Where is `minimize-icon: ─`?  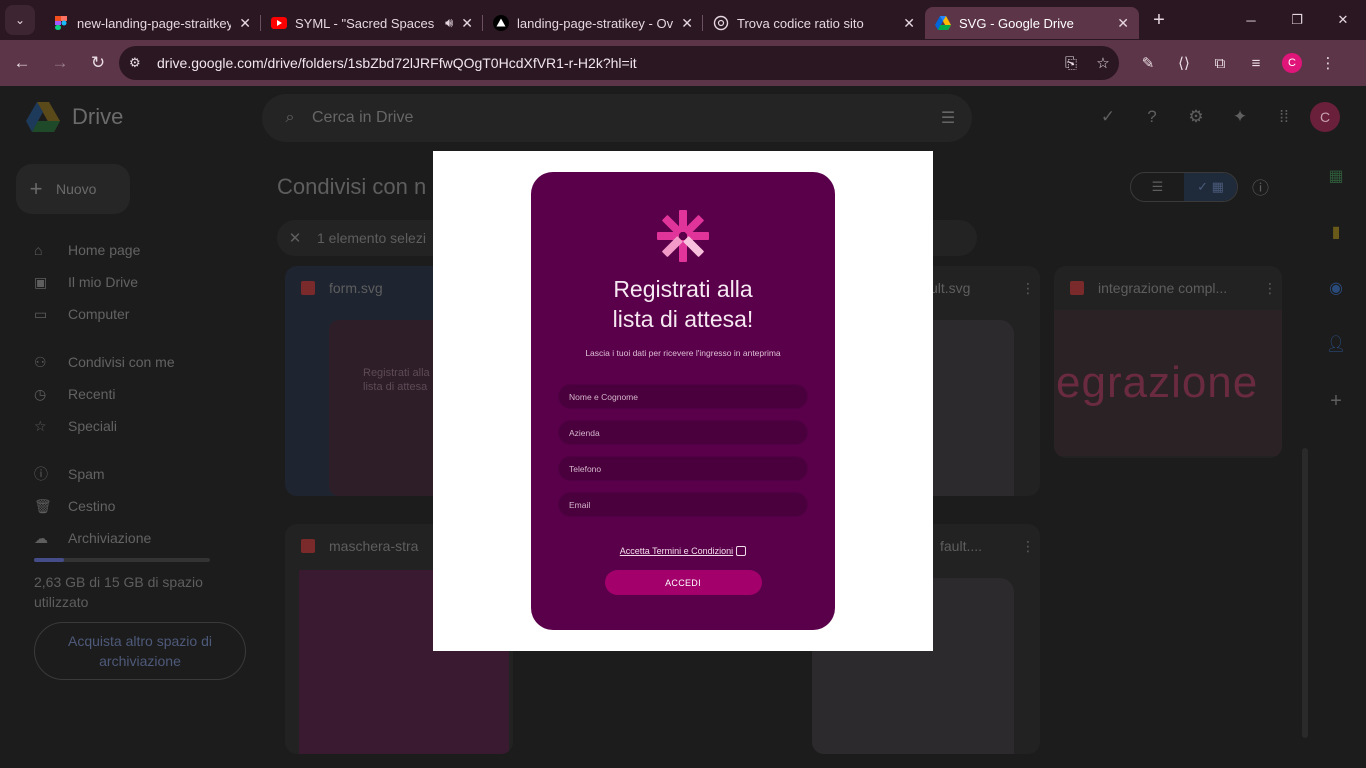 minimize-icon: ─ is located at coordinates (1251, 20).